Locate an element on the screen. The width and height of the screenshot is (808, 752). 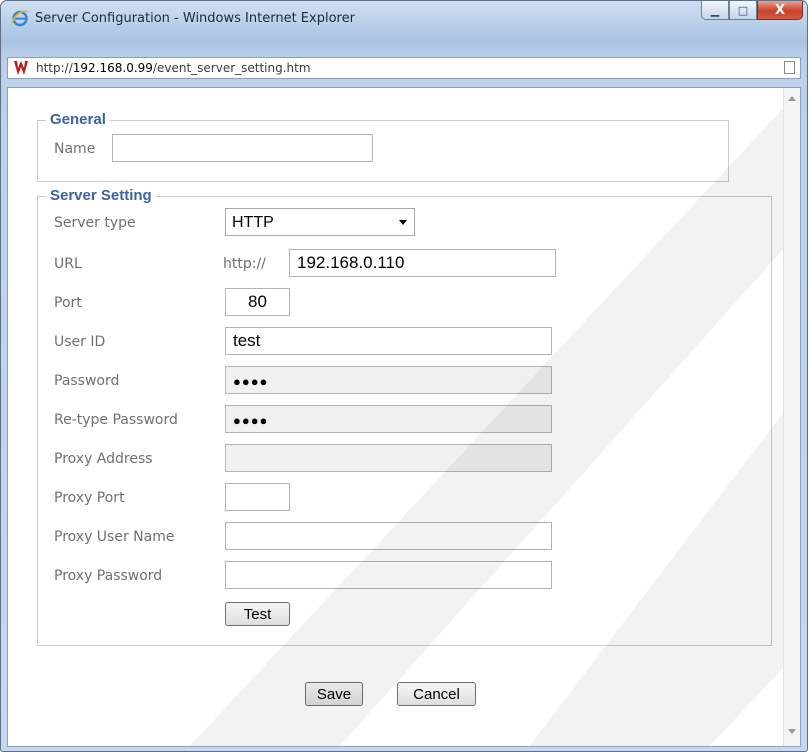
cancel-button: Cancel is located at coordinates (436, 694).